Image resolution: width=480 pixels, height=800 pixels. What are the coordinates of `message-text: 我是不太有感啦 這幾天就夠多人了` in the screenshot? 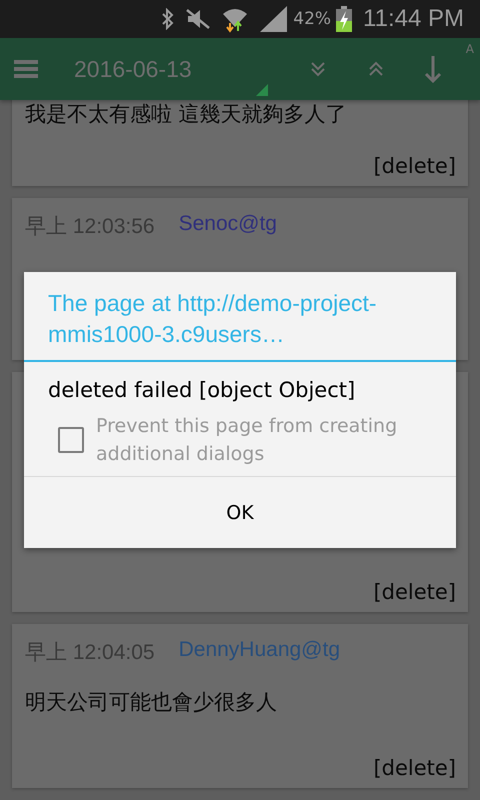 It's located at (186, 114).